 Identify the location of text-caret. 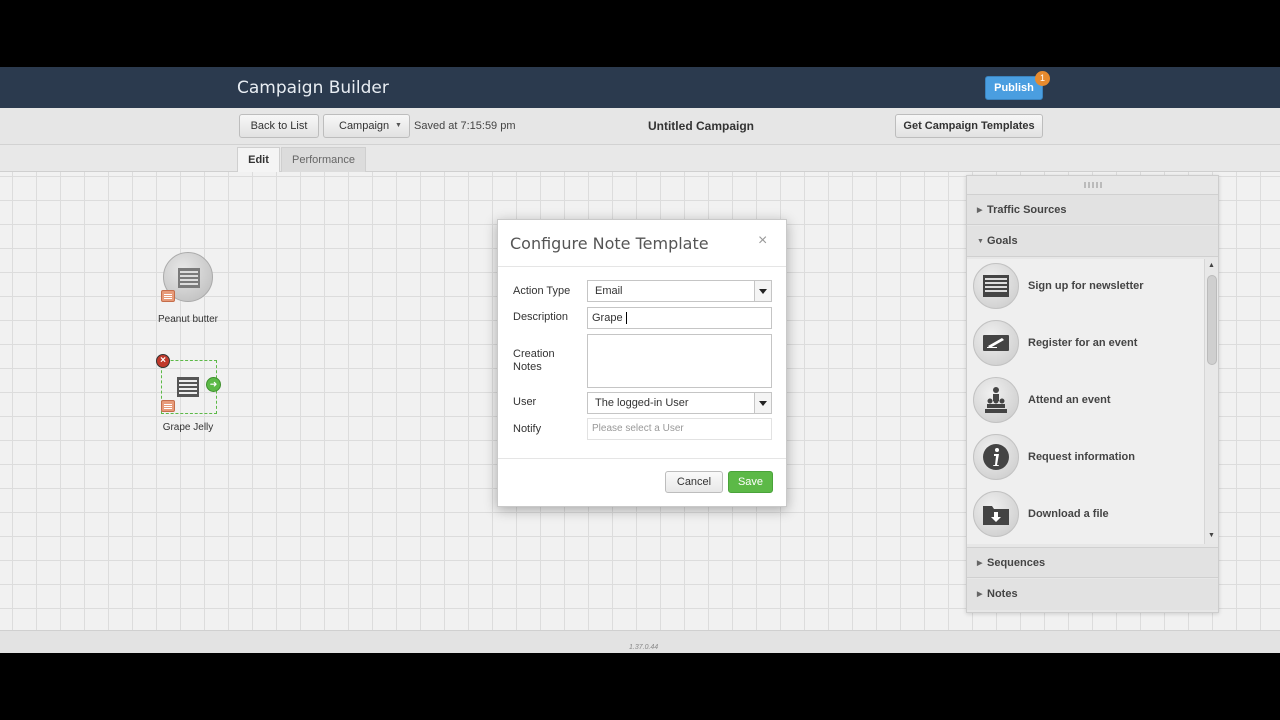
(626, 318).